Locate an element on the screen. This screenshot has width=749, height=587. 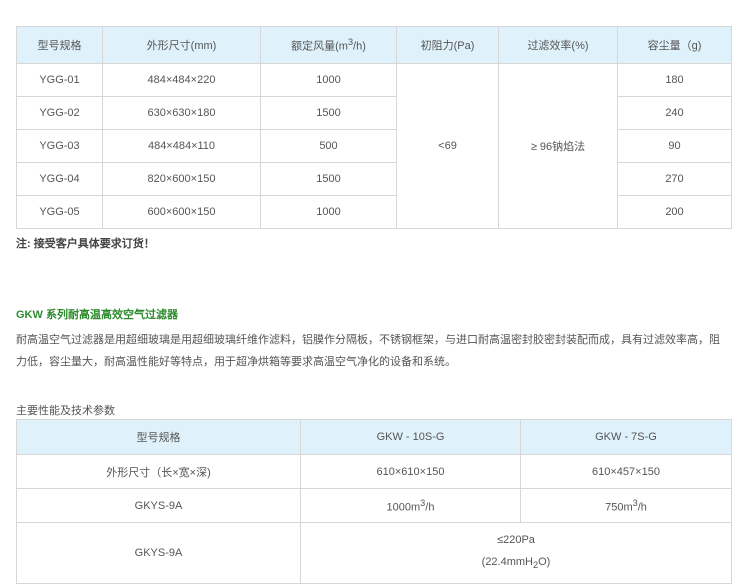
header-size: 外形尺寸(mm) is located at coordinates (181, 45).